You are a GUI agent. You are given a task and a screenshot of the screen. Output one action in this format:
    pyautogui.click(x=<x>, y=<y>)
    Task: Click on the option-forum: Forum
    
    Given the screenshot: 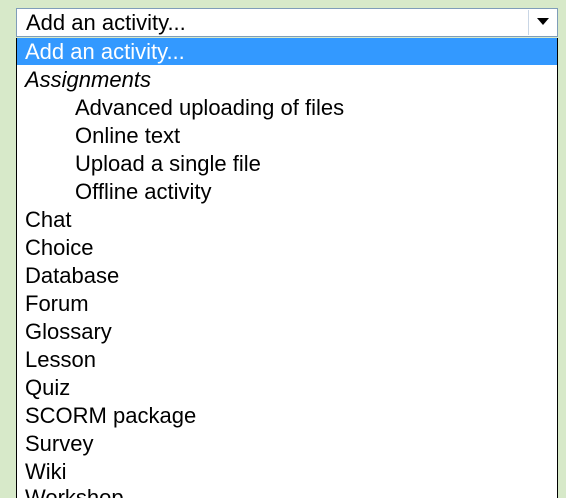 What is the action you would take?
    pyautogui.click(x=287, y=303)
    